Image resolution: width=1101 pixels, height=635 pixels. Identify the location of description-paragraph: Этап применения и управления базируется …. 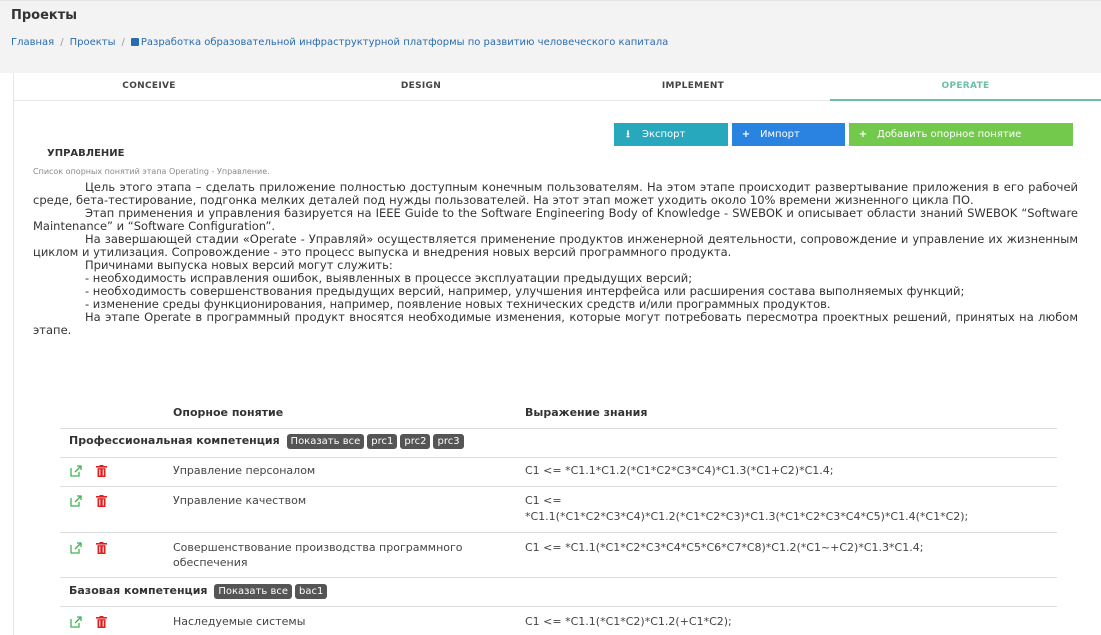
(555, 219).